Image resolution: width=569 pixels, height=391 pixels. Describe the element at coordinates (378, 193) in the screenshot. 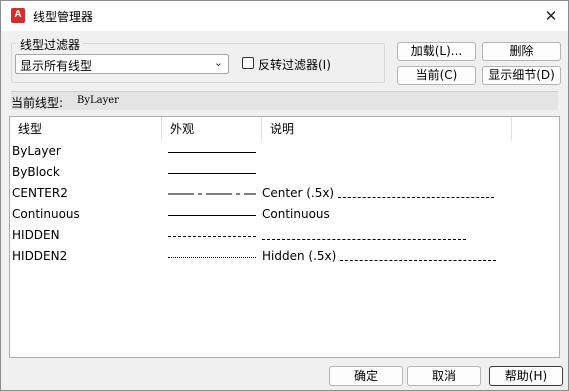

I see `linetype-description: Center (.5x)` at that location.